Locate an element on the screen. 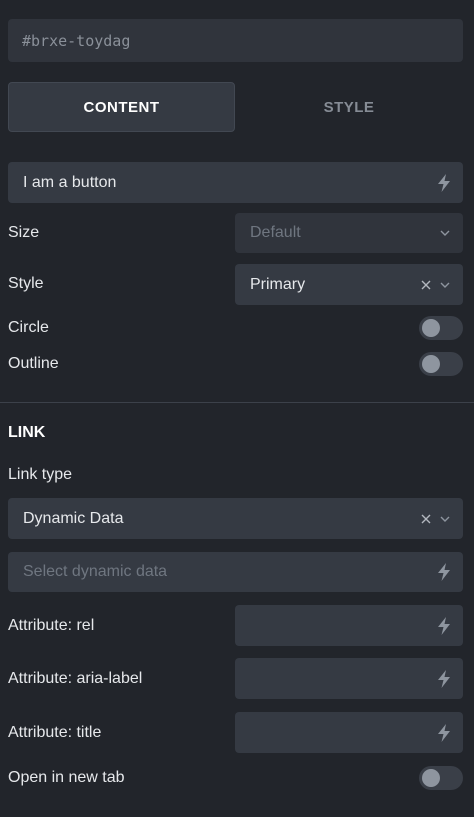 The width and height of the screenshot is (474, 817). section-divider is located at coordinates (237, 402).